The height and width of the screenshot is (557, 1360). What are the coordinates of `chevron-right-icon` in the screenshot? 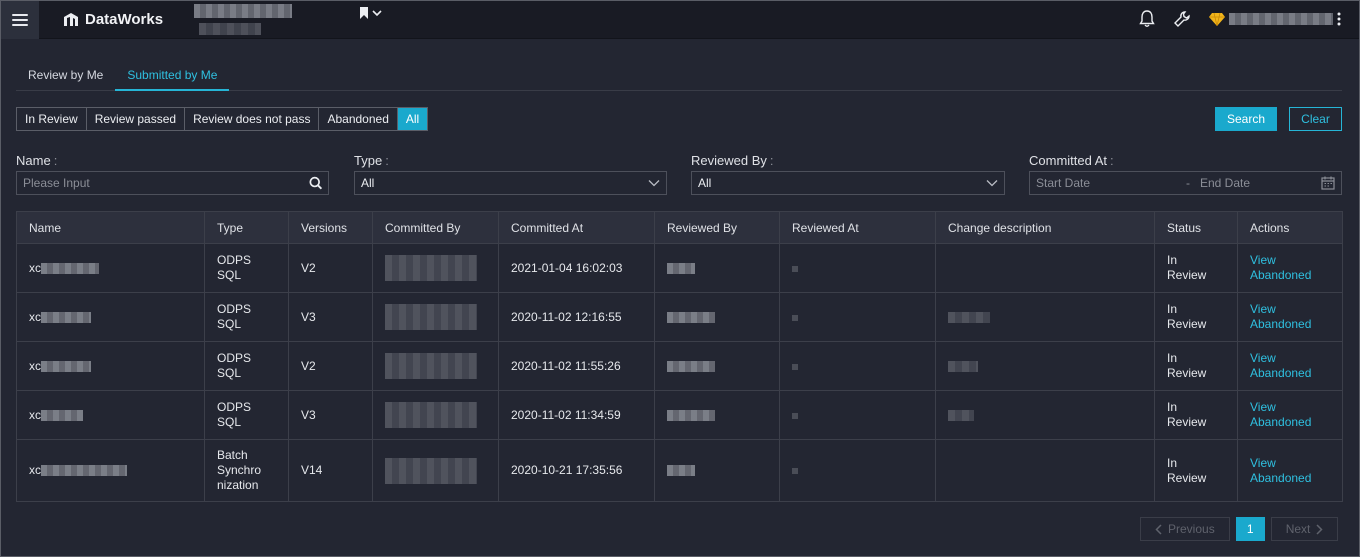 It's located at (1319, 529).